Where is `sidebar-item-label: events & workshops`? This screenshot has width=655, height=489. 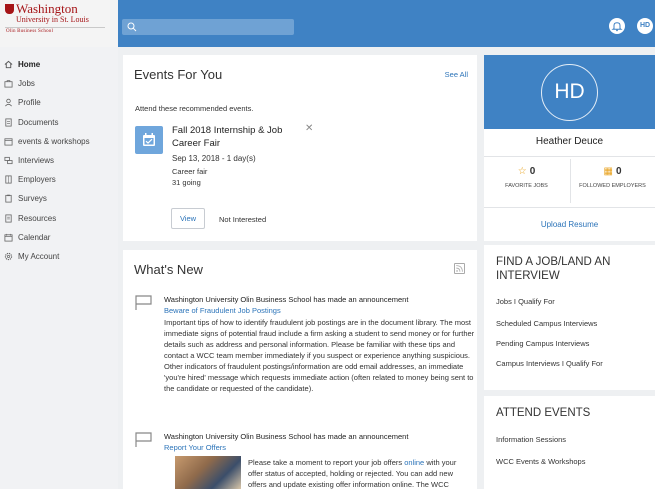
sidebar-item-label: events & workshops is located at coordinates (54, 141).